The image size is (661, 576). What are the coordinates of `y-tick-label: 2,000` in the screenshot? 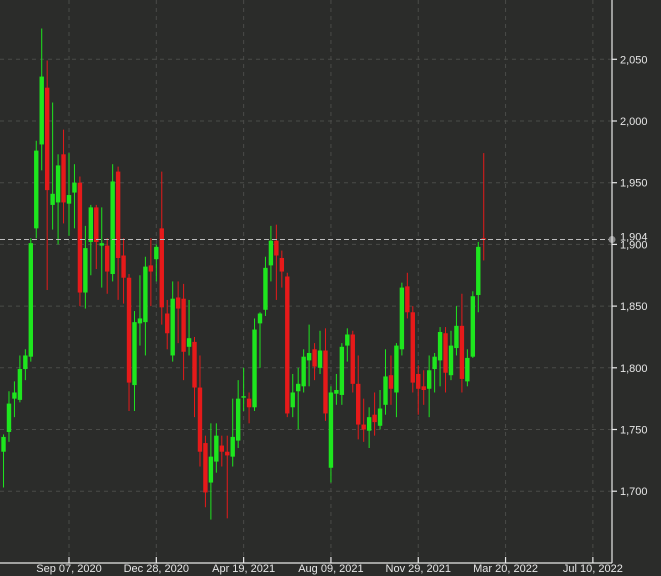 It's located at (634, 122).